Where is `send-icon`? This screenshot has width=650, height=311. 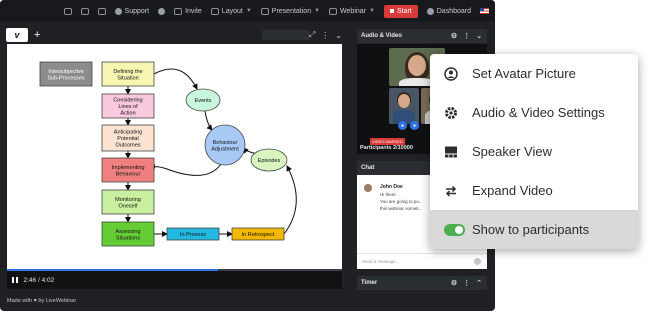
send-icon is located at coordinates (477, 261).